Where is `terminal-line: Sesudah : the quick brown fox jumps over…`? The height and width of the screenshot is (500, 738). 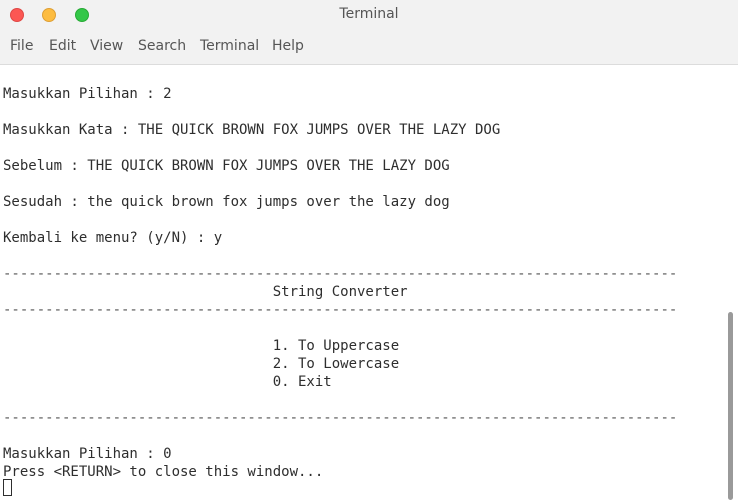 terminal-line: Sesudah : the quick brown fox jumps over… is located at coordinates (226, 202).